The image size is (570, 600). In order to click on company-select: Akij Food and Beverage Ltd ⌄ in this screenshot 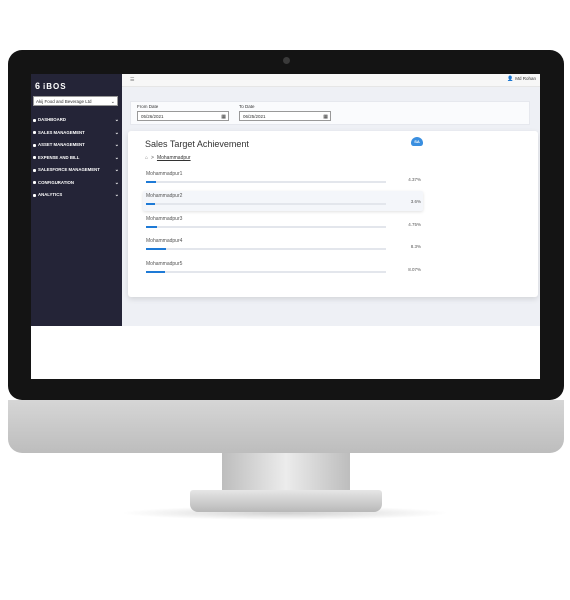, I will do `click(75, 101)`.